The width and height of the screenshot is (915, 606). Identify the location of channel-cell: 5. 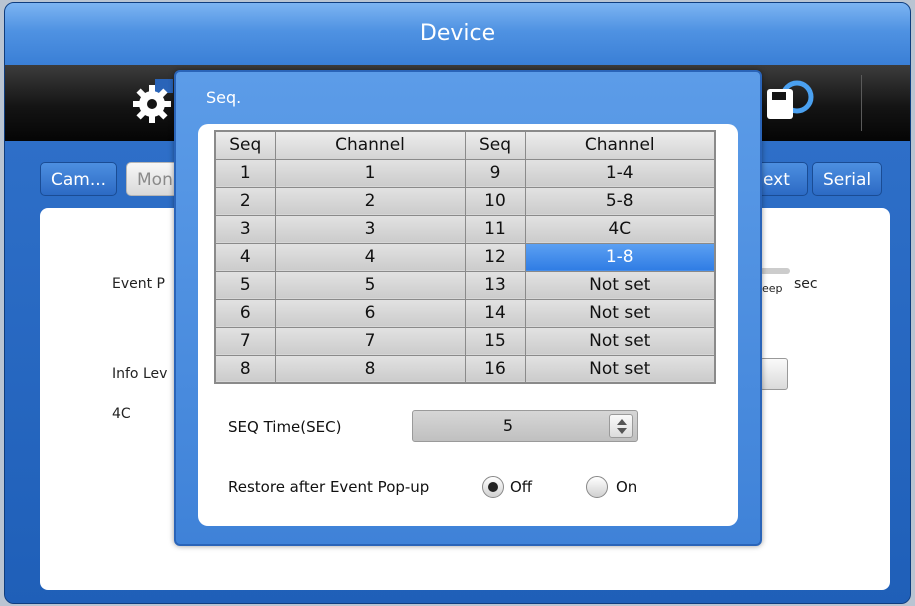
(370, 285).